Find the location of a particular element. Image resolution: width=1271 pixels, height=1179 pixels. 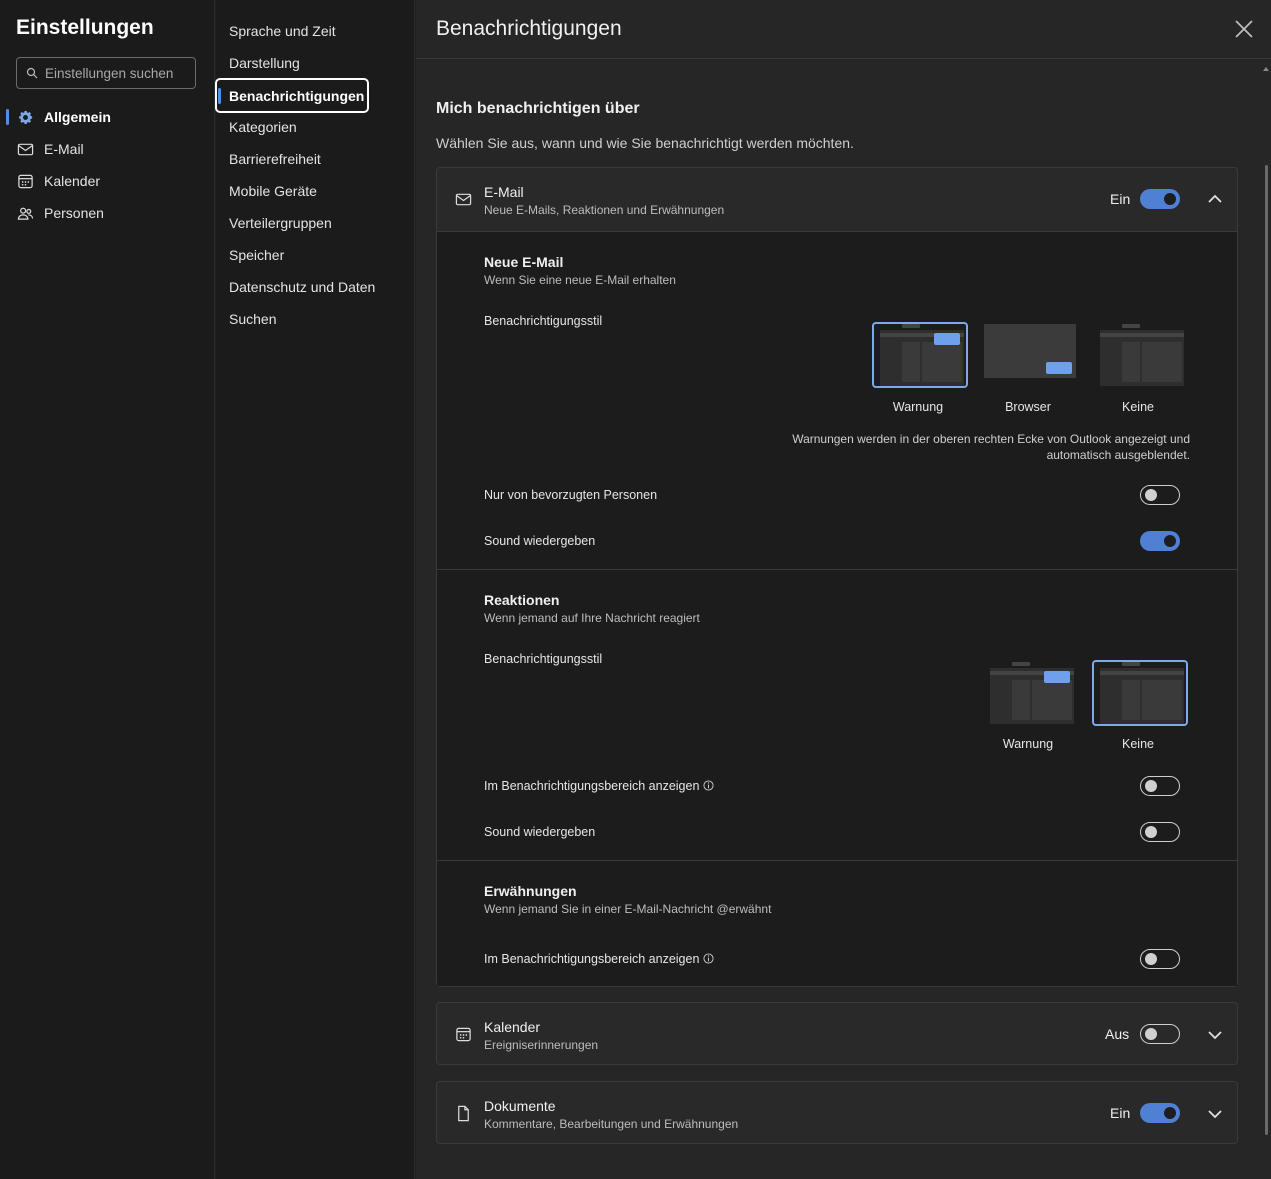

email-master-toggle is located at coordinates (1160, 199).